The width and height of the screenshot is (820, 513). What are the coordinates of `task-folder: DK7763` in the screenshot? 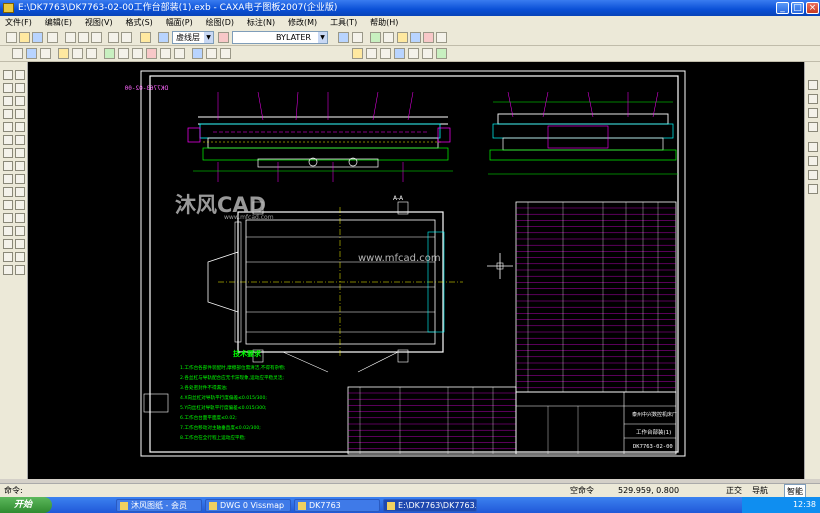 It's located at (337, 505).